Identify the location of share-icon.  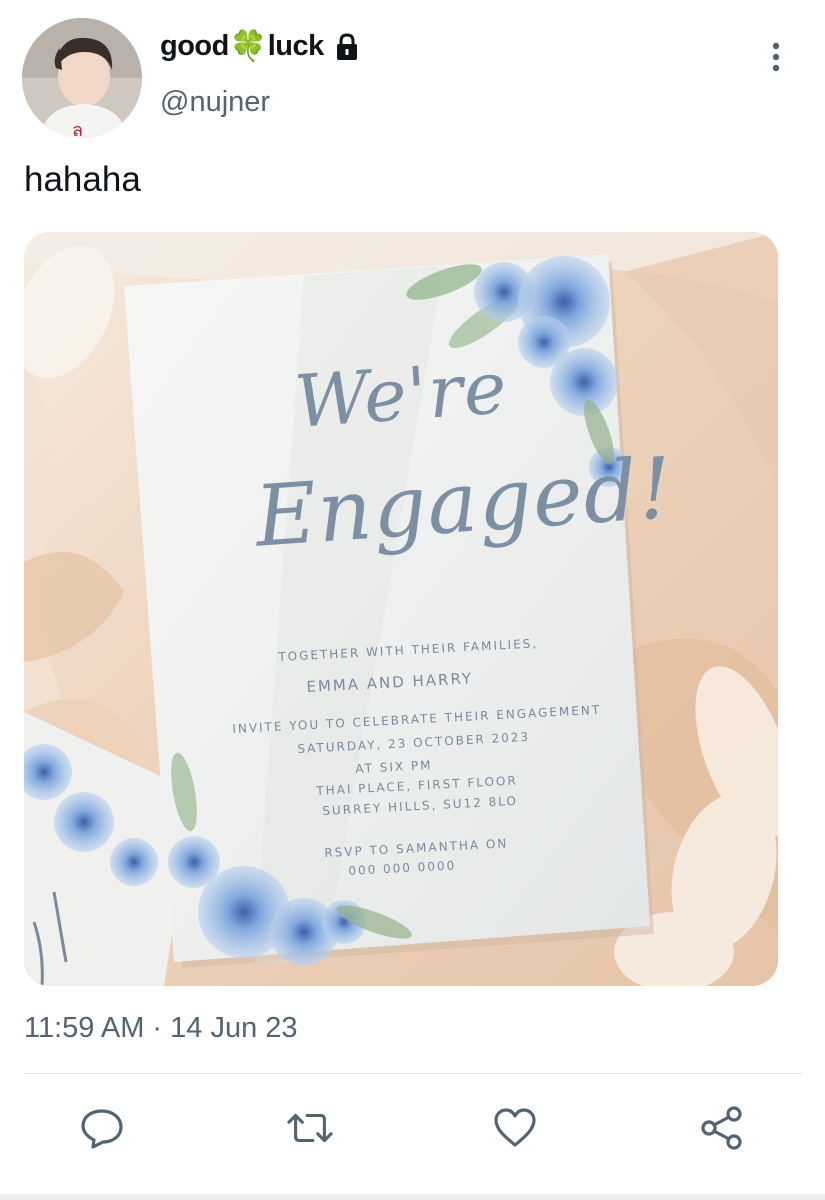
(721, 1128).